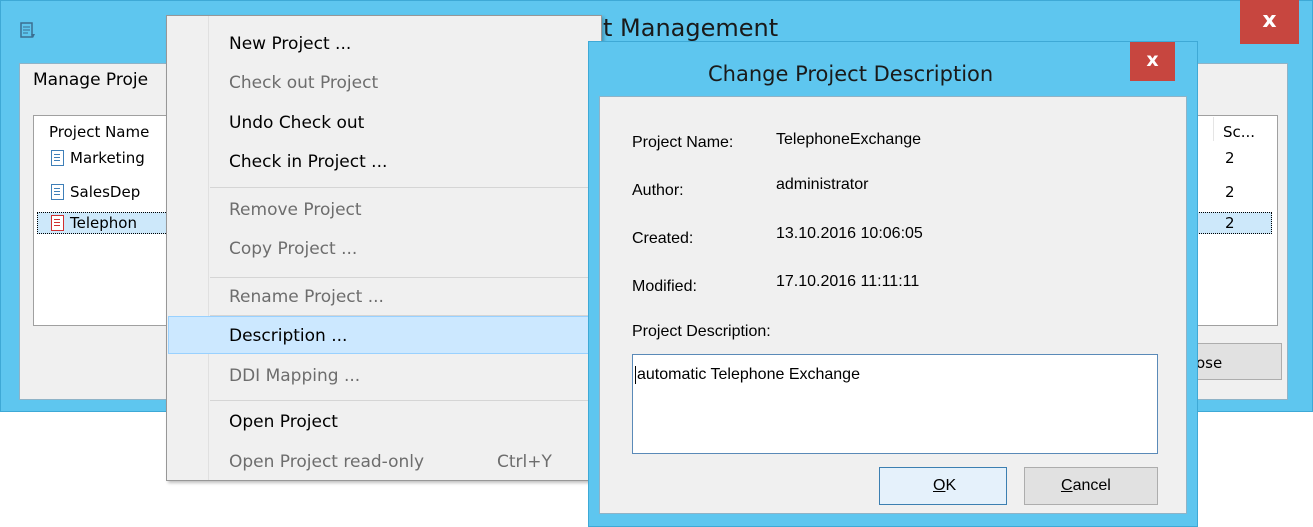 The width and height of the screenshot is (1313, 527). Describe the element at coordinates (1213, 129) in the screenshot. I see `column-divider` at that location.